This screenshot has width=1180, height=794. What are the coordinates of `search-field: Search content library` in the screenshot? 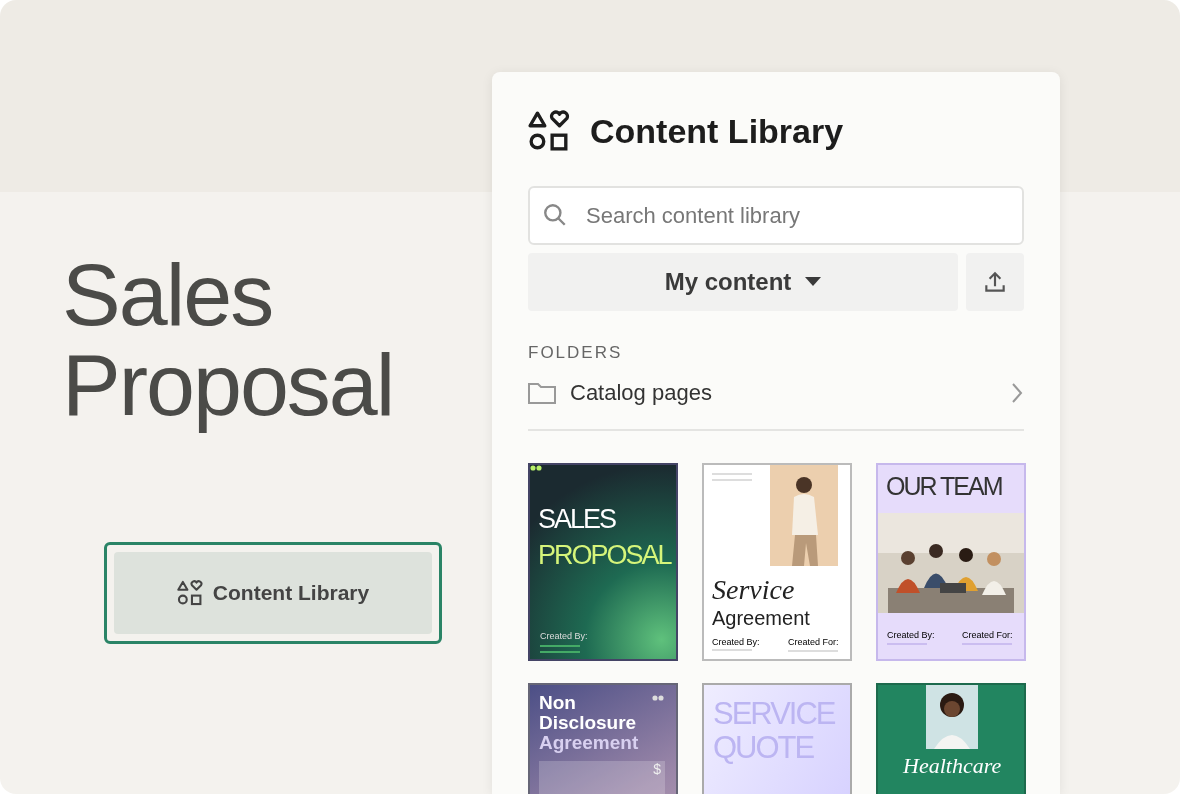 It's located at (776, 215).